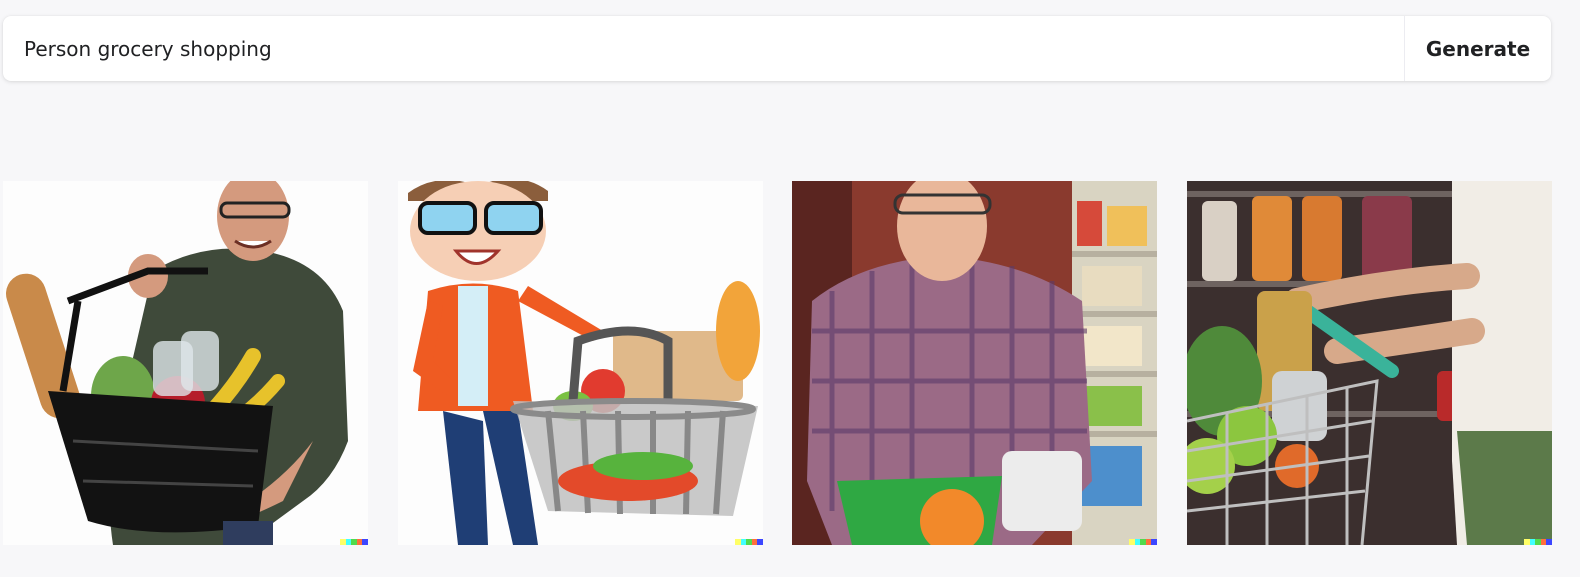 The height and width of the screenshot is (577, 1580). I want to click on prompt-input: Person grocery shopping, so click(703, 48).